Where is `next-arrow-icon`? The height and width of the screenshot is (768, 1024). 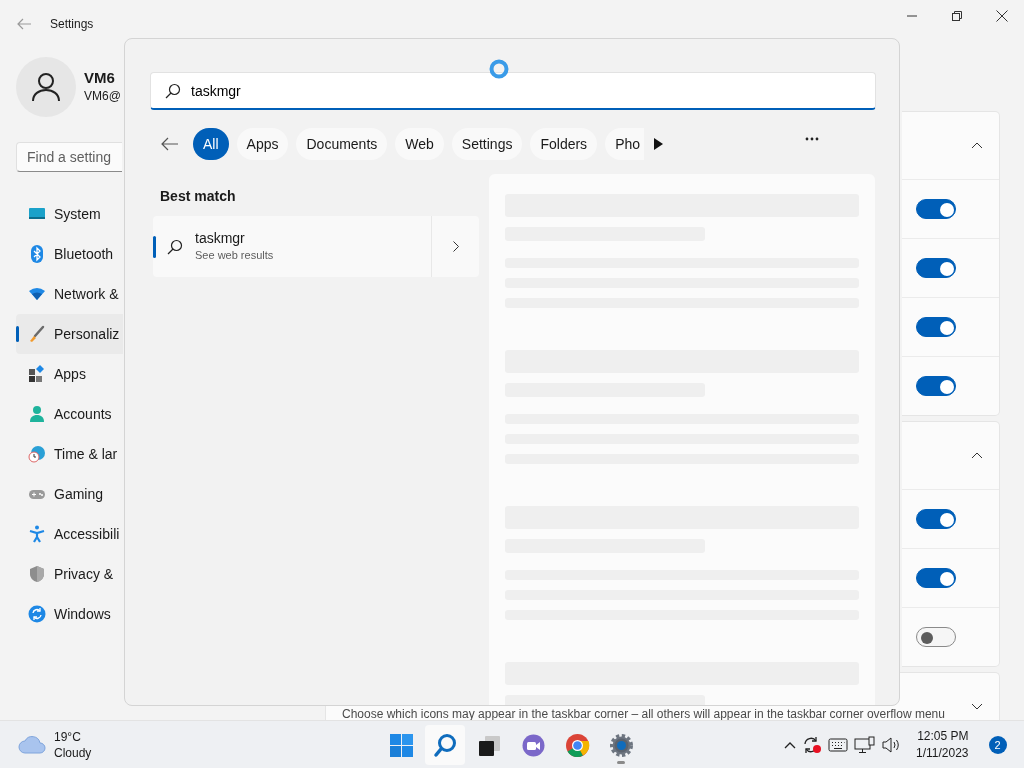 next-arrow-icon is located at coordinates (659, 144).